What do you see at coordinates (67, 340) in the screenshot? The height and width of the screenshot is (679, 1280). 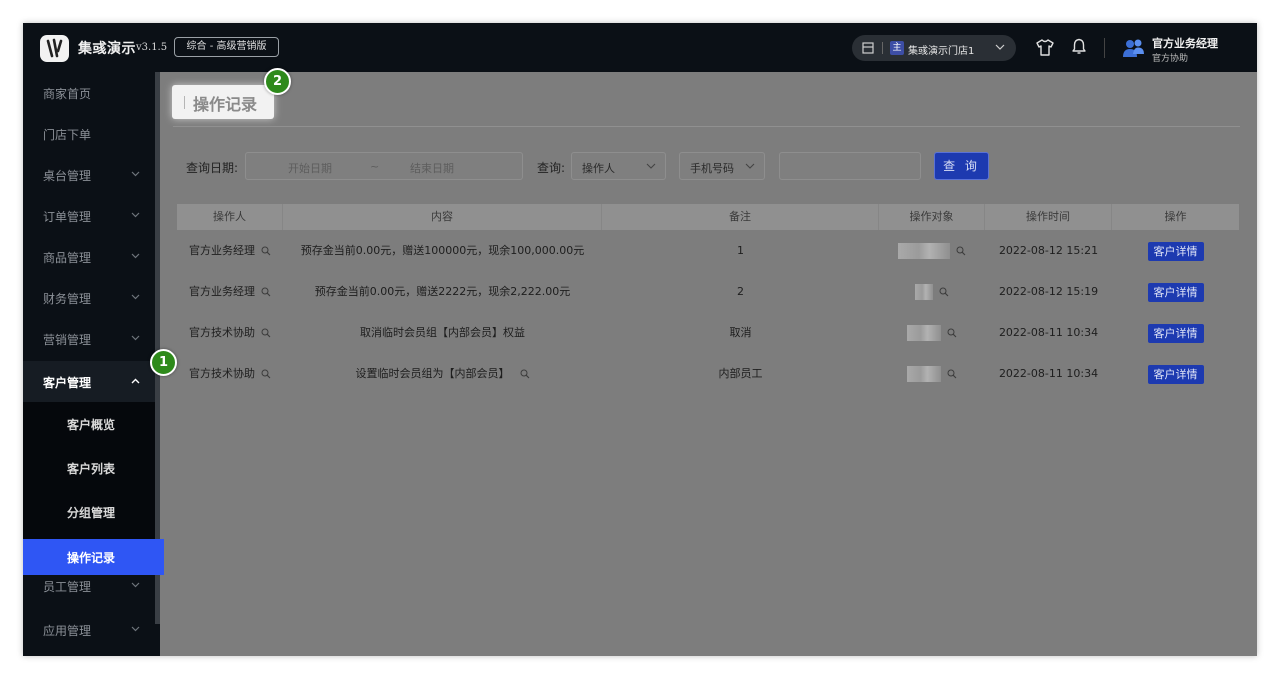 I see `sidebar-item-label: 营销管理` at bounding box center [67, 340].